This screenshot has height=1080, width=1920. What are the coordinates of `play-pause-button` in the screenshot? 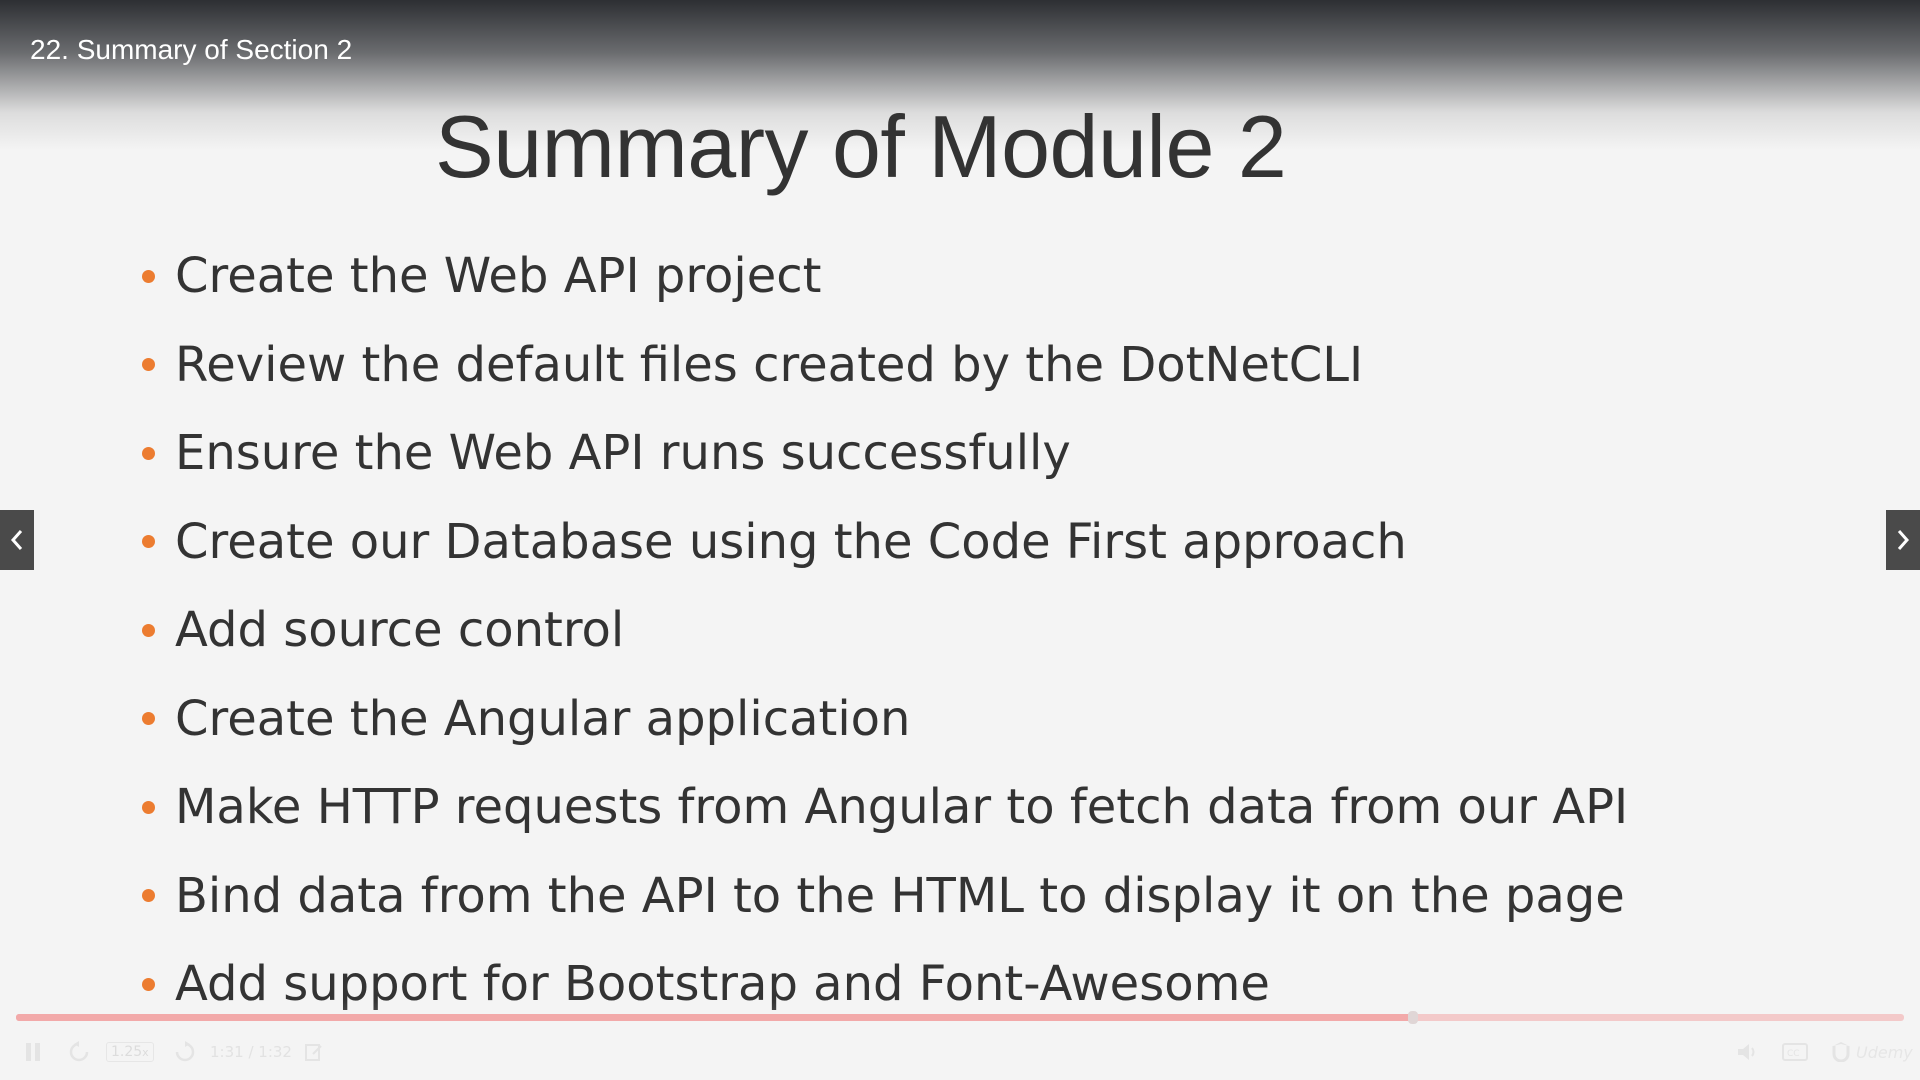 It's located at (33, 1052).